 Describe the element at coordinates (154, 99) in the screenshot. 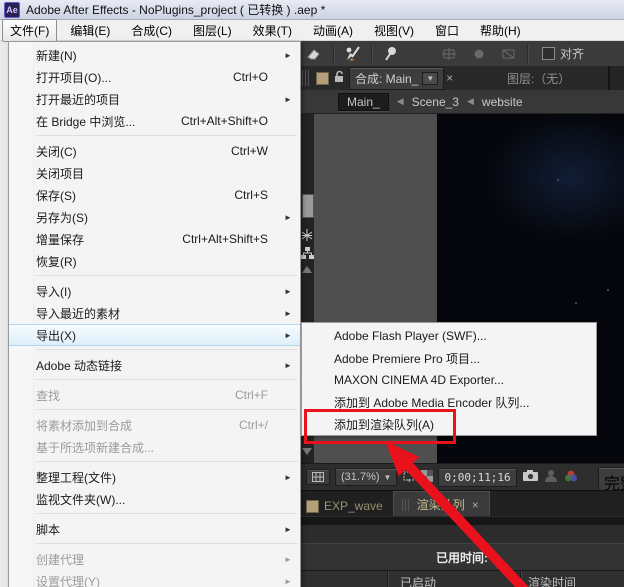

I see `file-menu-item: 打开最近的项目 ►` at that location.